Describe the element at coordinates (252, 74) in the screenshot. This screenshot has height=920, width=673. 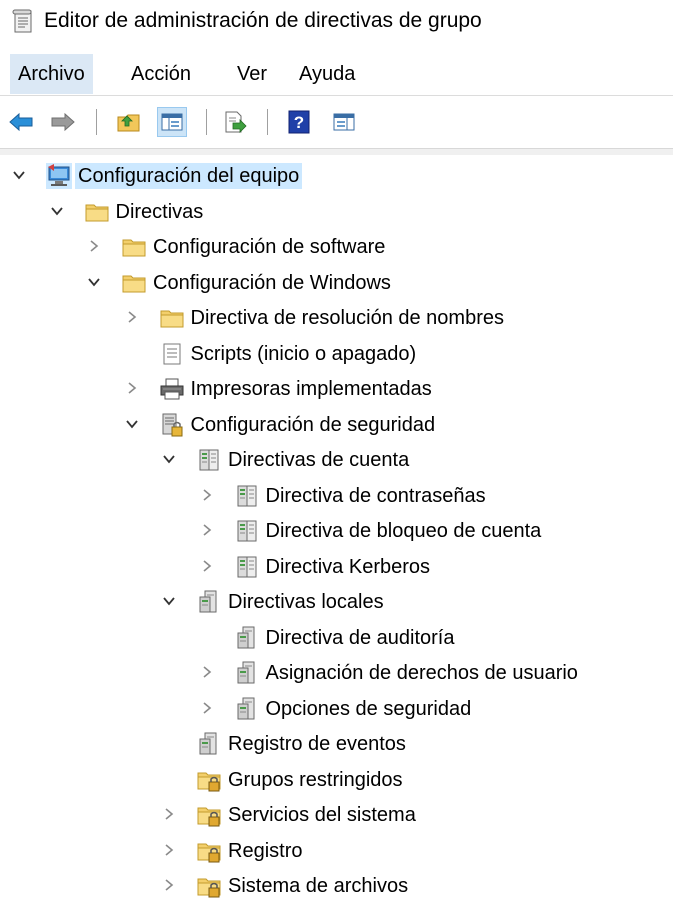
I see `menu-ver: Ver` at that location.